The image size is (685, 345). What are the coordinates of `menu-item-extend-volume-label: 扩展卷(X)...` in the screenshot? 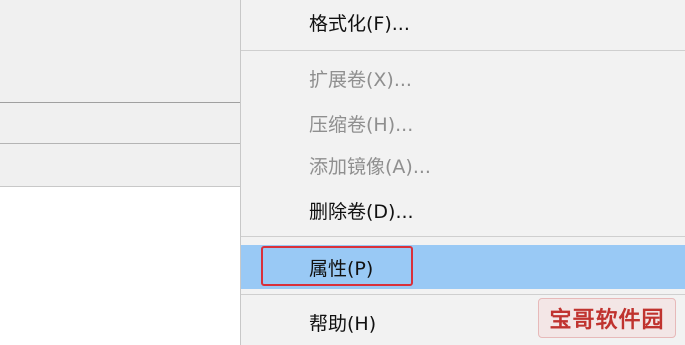 It's located at (360, 79).